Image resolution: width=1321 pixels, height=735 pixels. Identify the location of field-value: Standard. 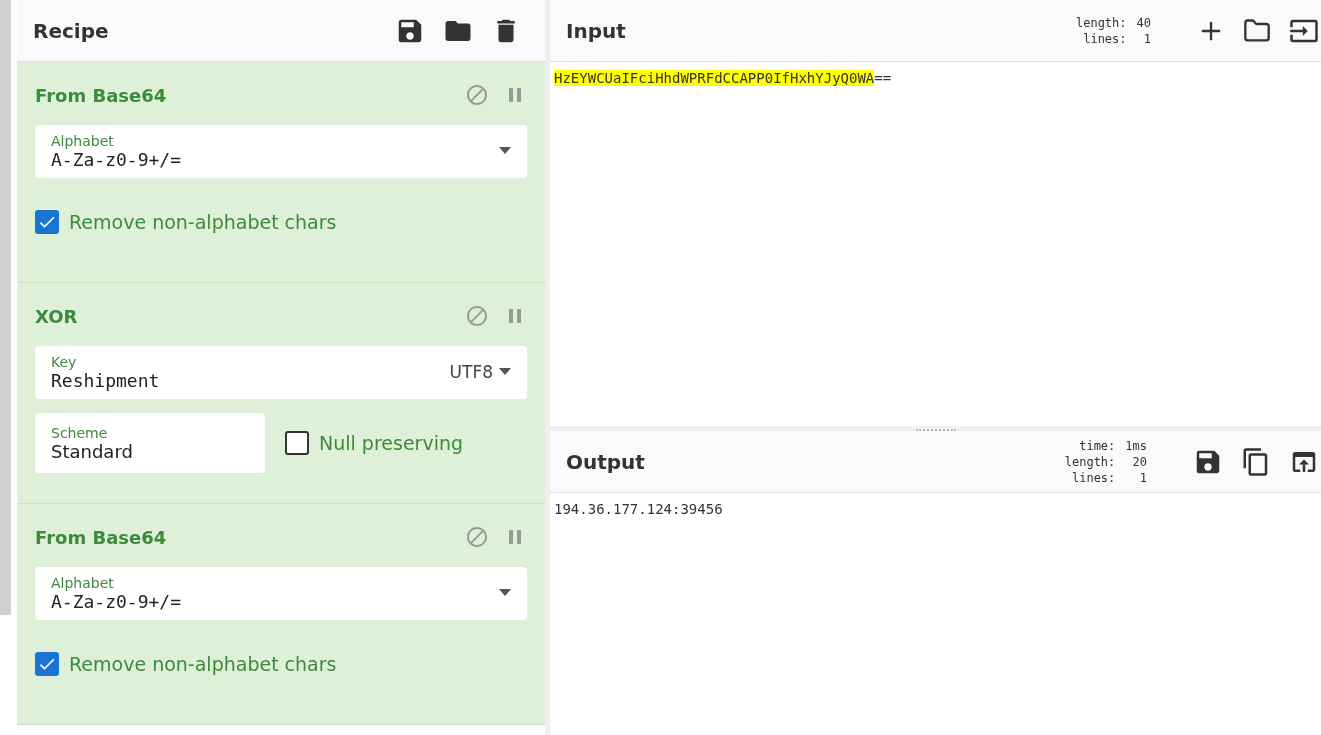
(92, 451).